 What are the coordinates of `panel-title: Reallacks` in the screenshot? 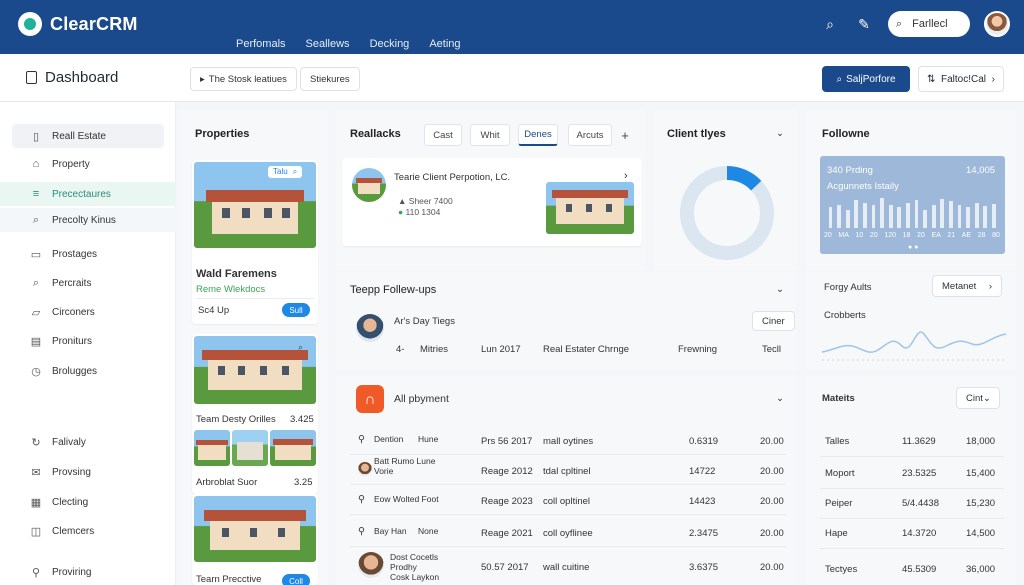 It's located at (375, 134).